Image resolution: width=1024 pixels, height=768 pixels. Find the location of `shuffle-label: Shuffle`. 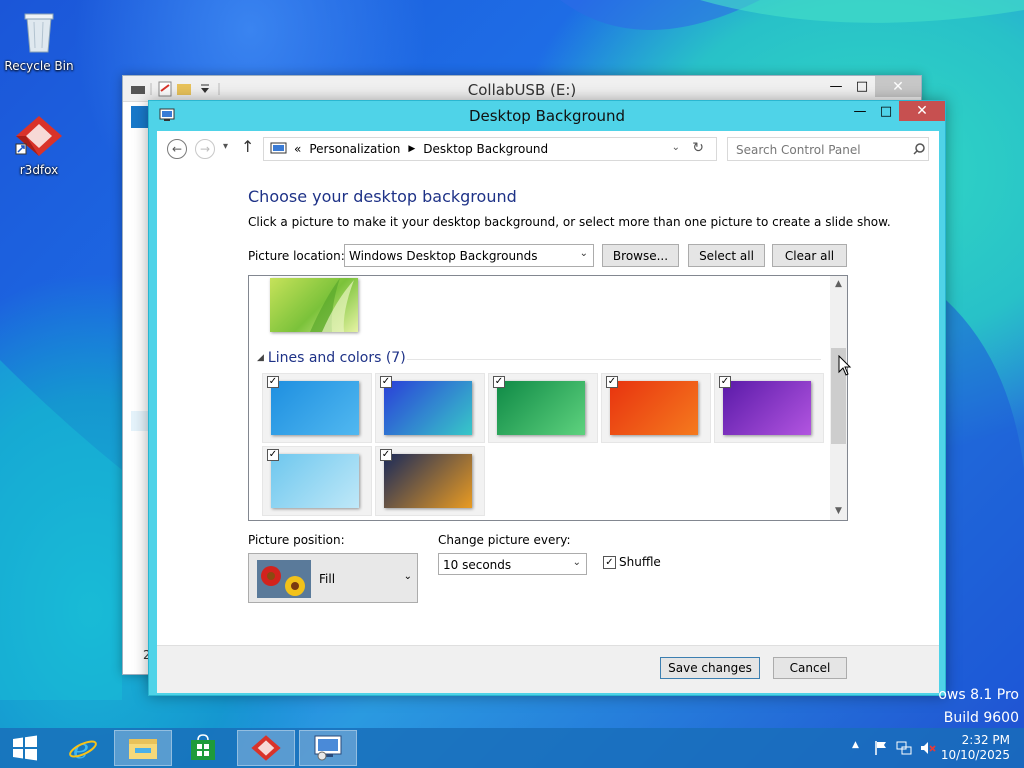

shuffle-label: Shuffle is located at coordinates (640, 562).